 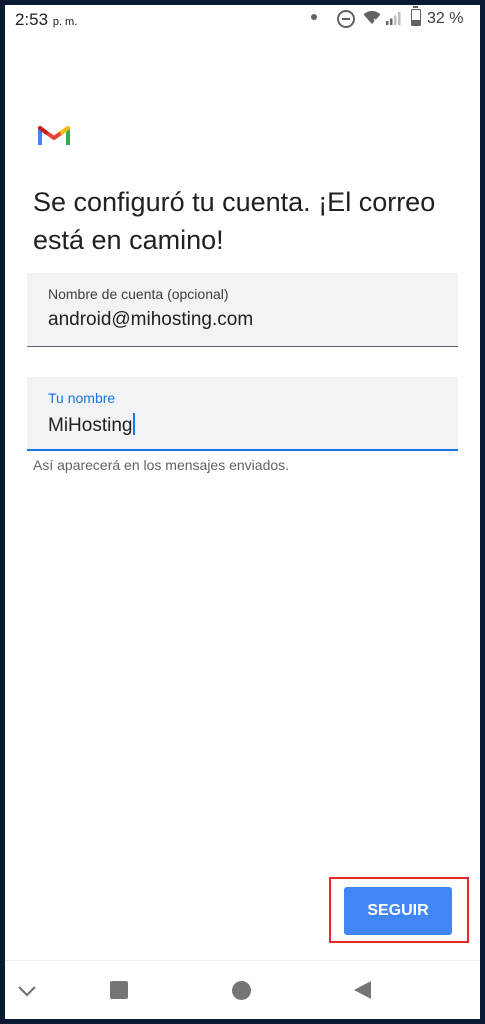 I want to click on nav-home-icon, so click(x=241, y=990).